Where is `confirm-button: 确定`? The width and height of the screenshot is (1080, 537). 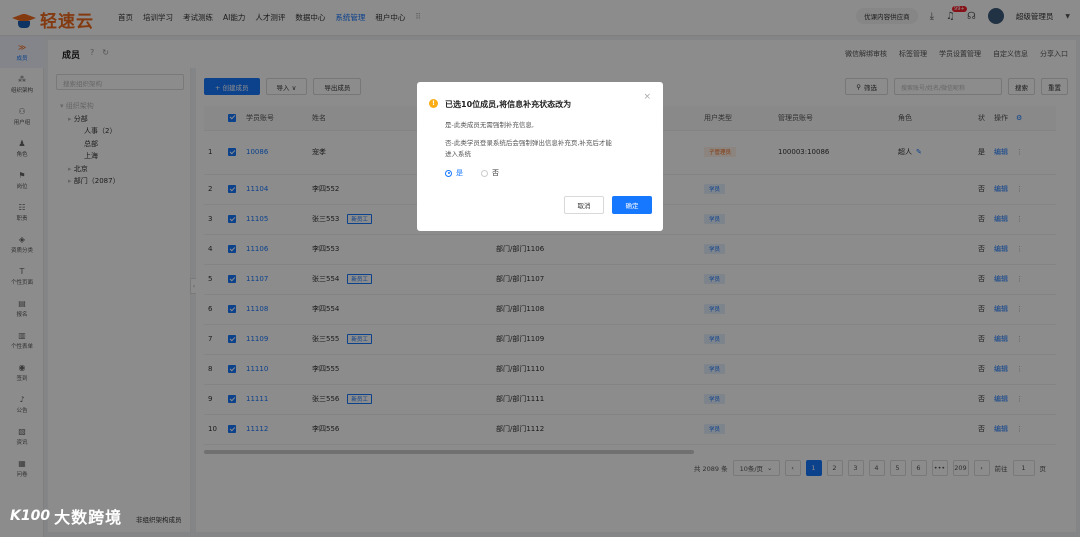 confirm-button: 确定 is located at coordinates (632, 205).